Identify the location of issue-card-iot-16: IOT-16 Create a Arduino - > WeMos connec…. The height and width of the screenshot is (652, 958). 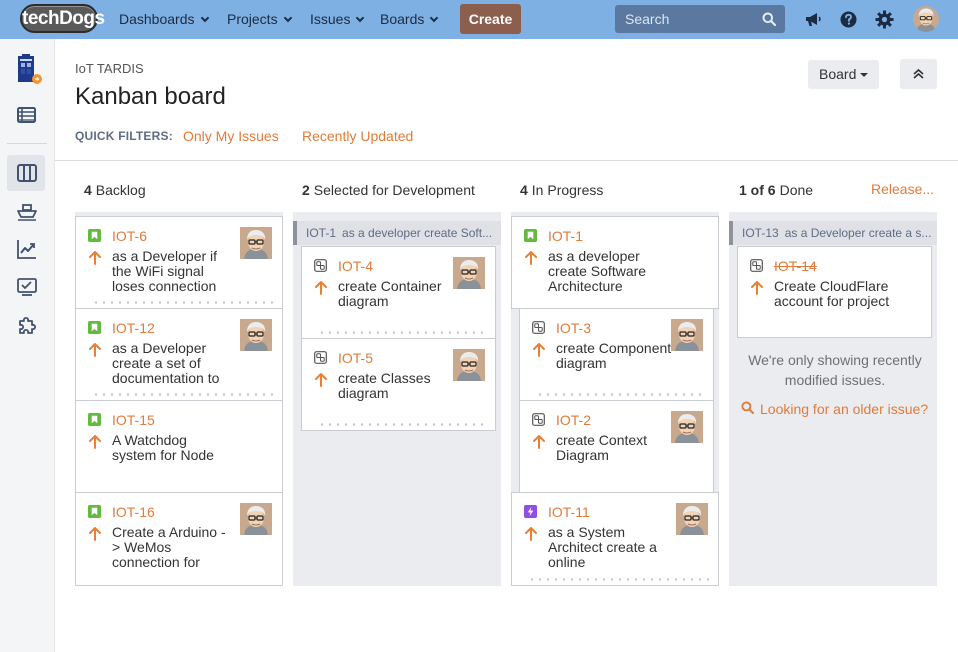
(179, 539).